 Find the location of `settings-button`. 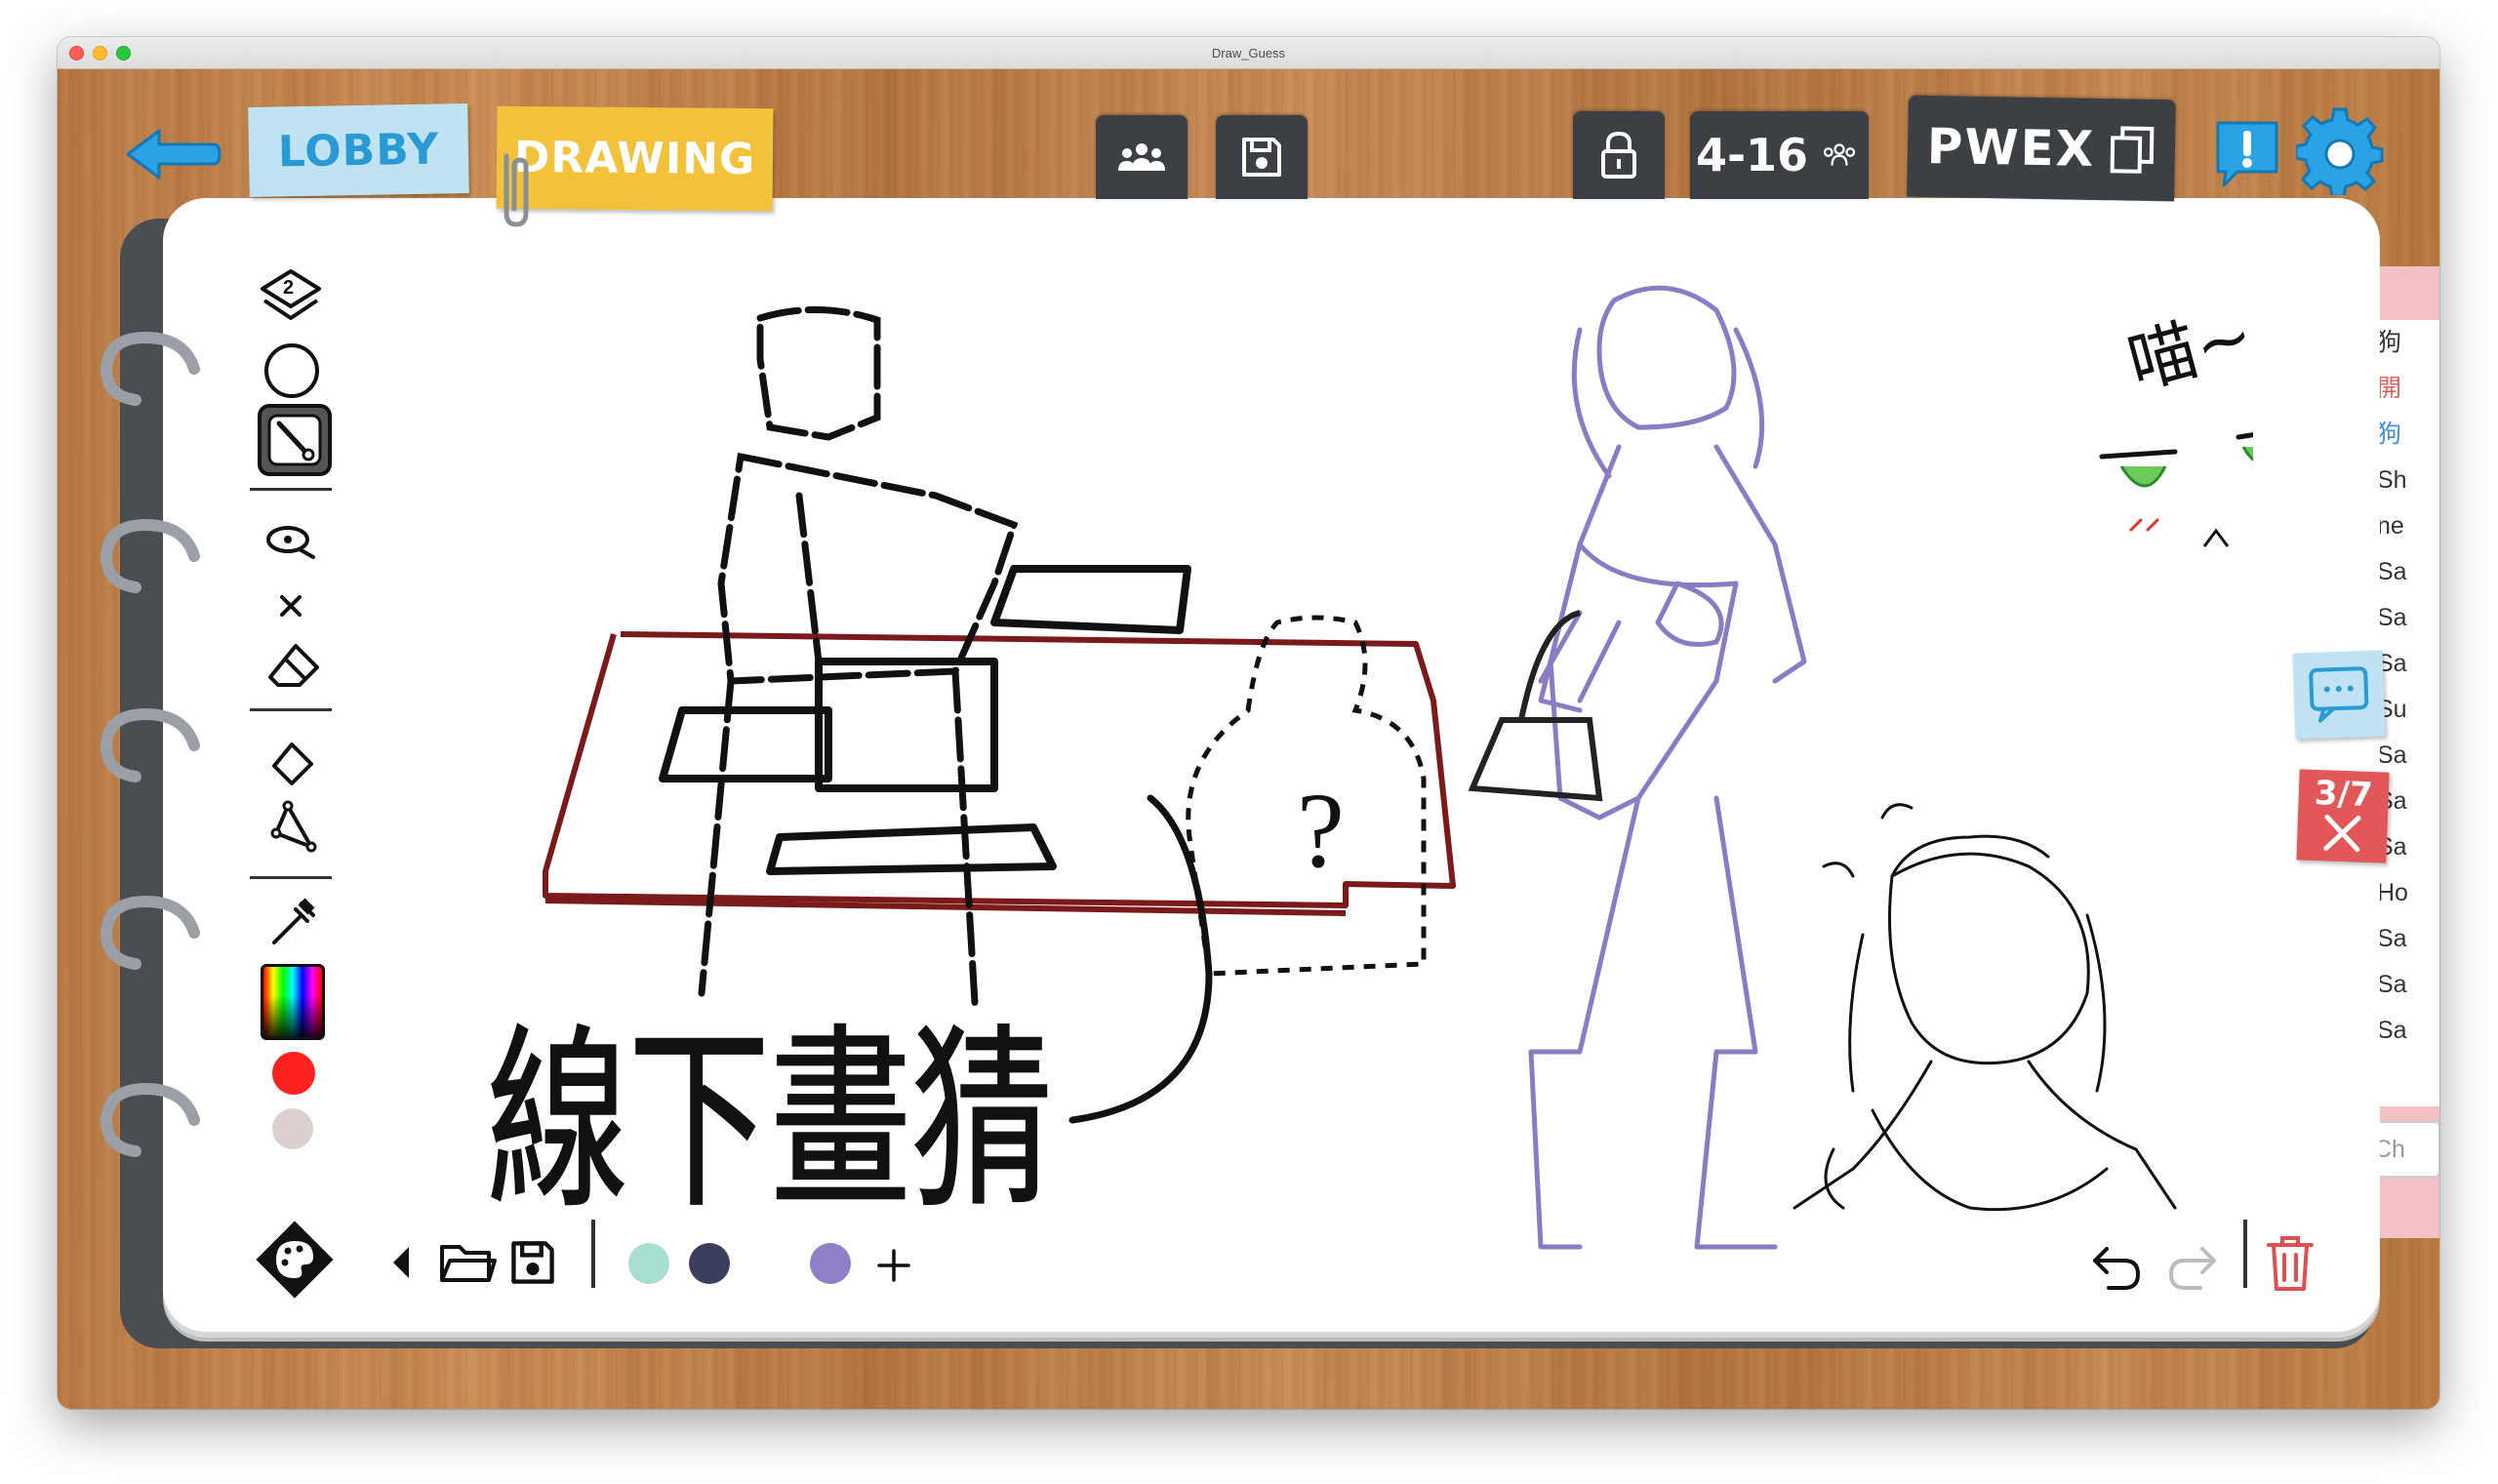

settings-button is located at coordinates (2339, 153).